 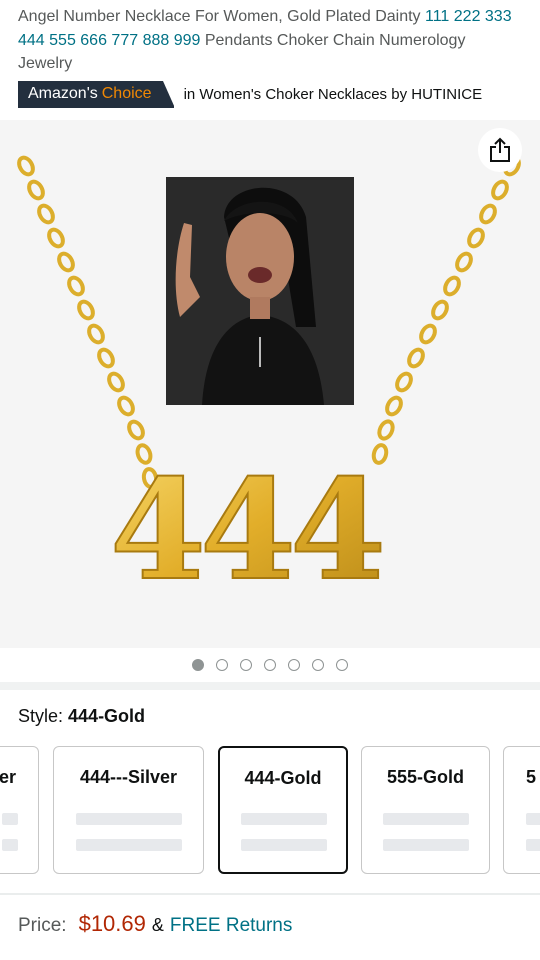 I want to click on style-option-555-gold: 555-Gold, so click(x=425, y=810).